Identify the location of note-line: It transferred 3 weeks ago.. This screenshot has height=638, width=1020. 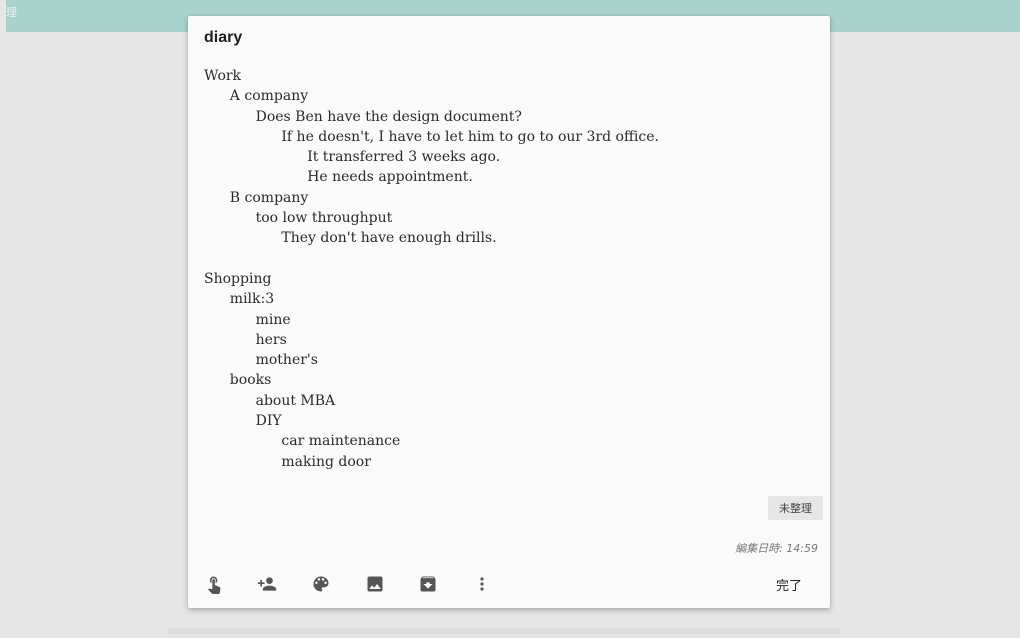
(404, 157).